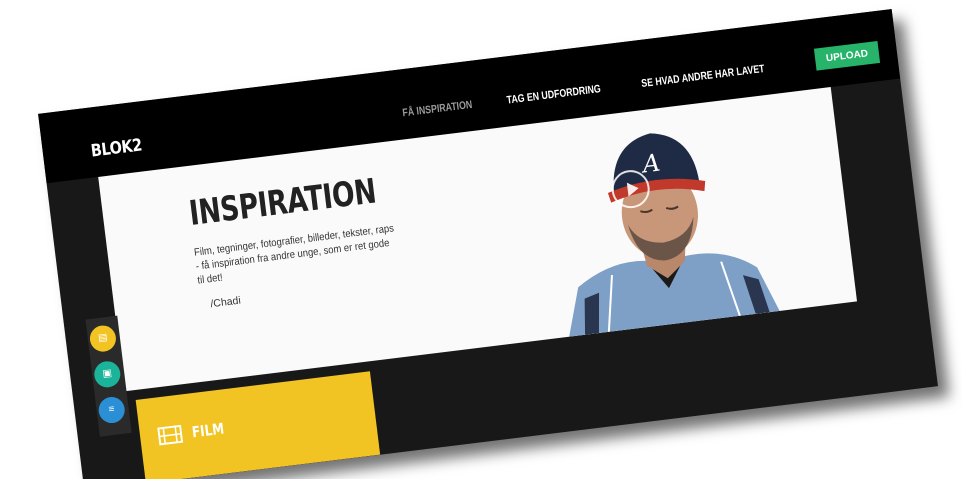  I want to click on text-icon: ≡, so click(112, 409).